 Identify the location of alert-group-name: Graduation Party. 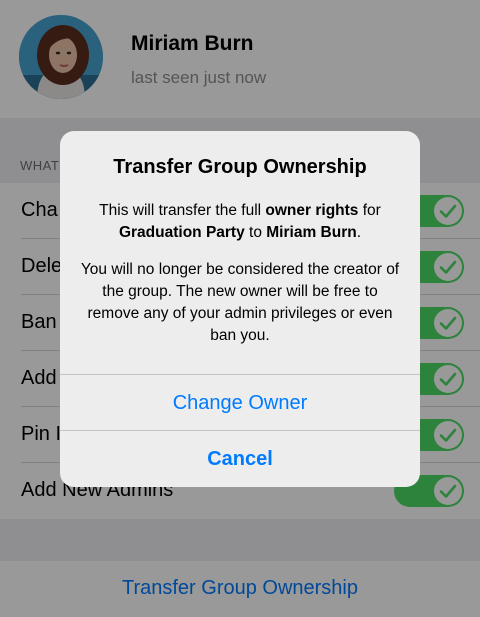
(181, 232).